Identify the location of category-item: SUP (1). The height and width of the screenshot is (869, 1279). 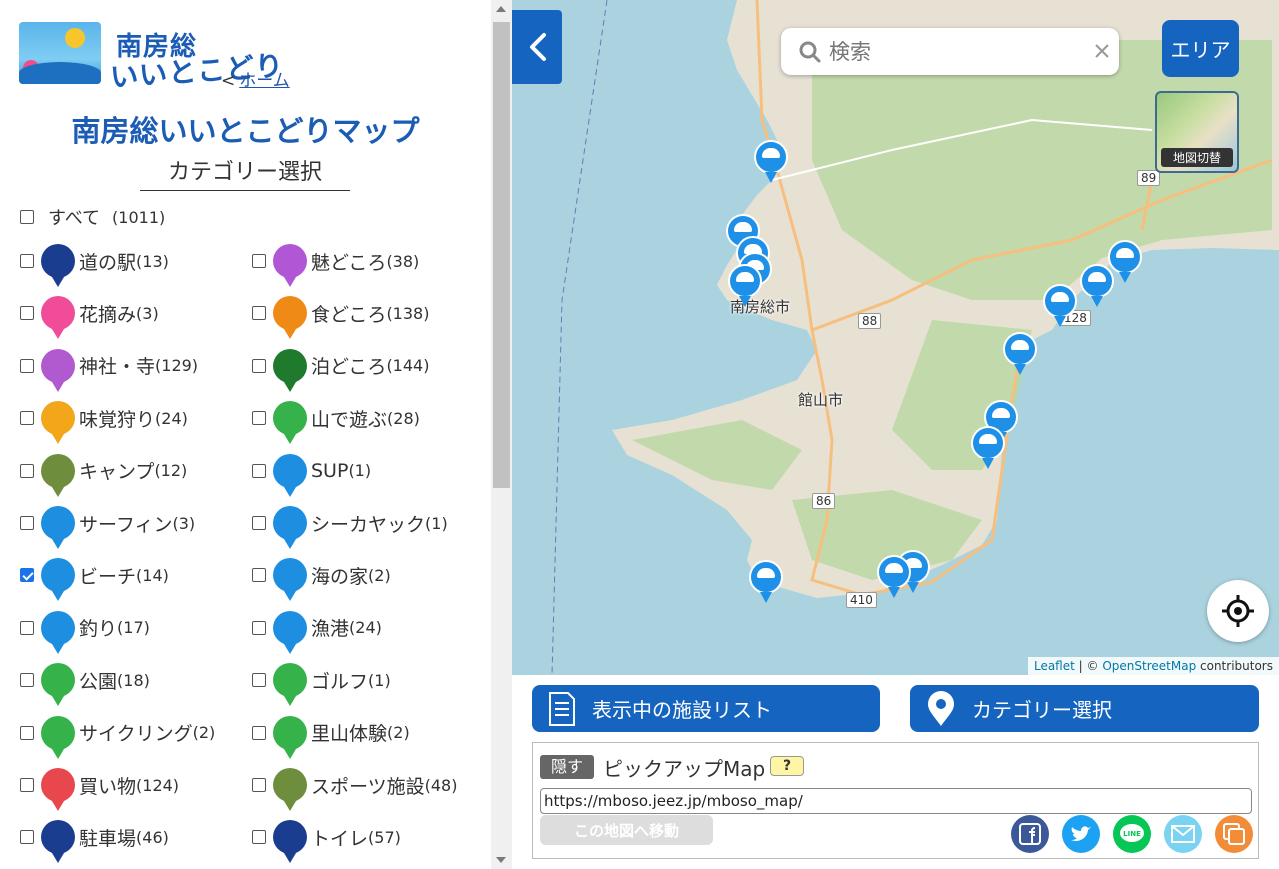
(311, 475).